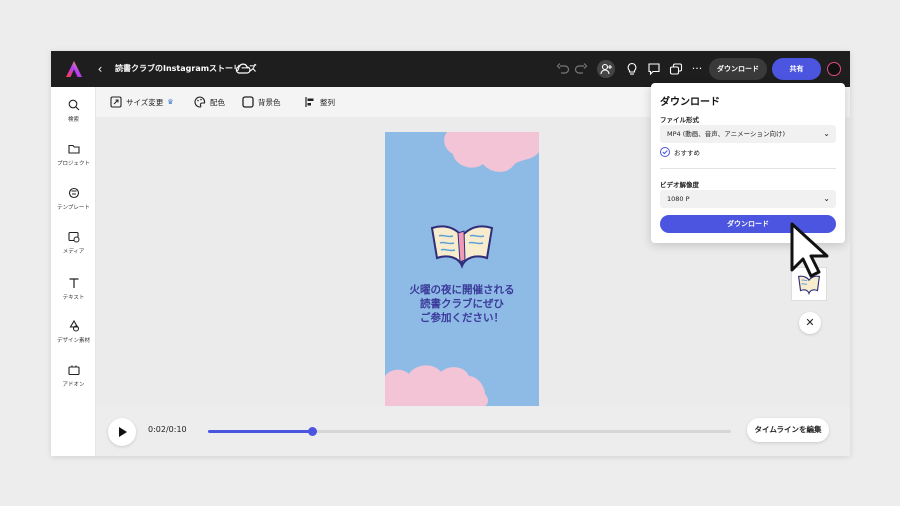  I want to click on panel-title: ダウンロード, so click(690, 102).